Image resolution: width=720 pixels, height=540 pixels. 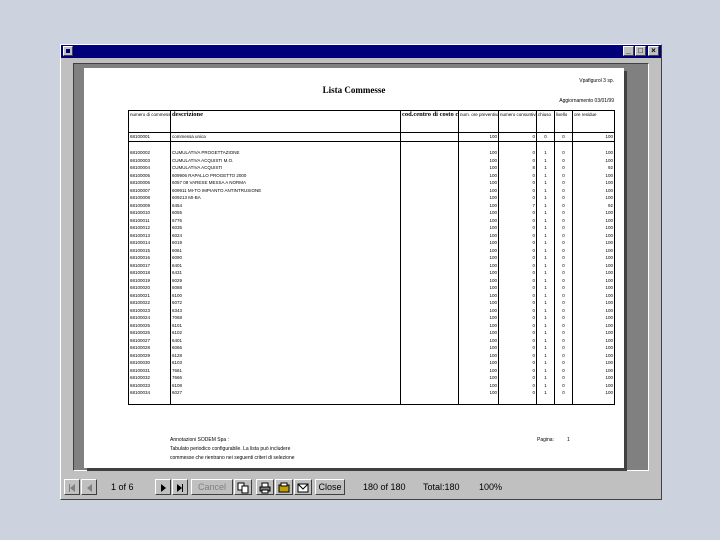 What do you see at coordinates (371, 400) in the screenshot?
I see `table-row` at bounding box center [371, 400].